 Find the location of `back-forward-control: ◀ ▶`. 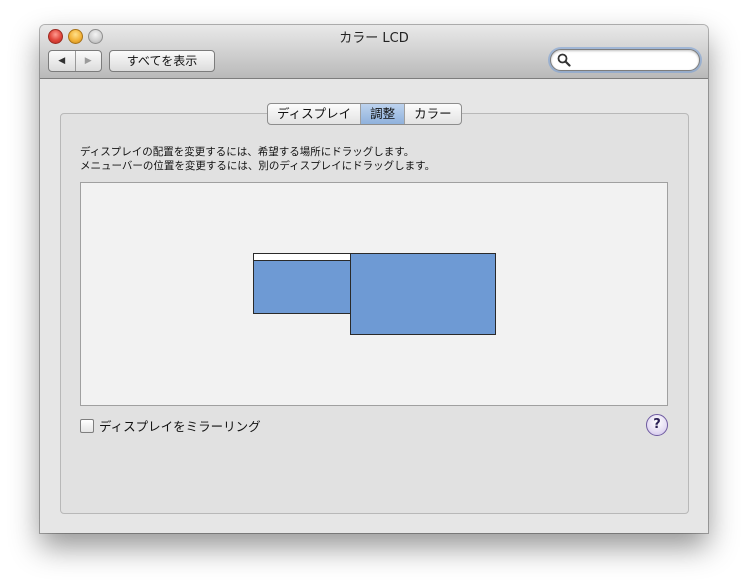

back-forward-control: ◀ ▶ is located at coordinates (75, 61).